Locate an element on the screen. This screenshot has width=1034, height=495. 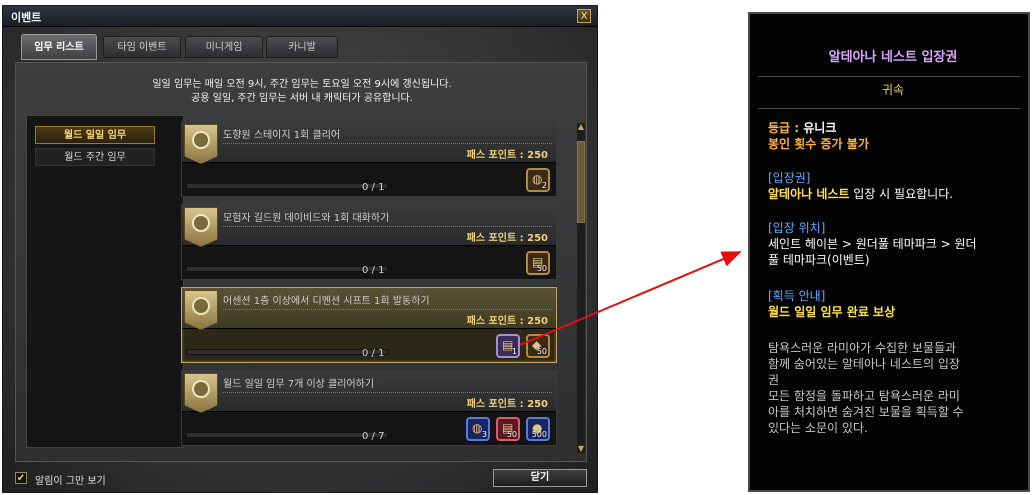
checkbox: ✔ is located at coordinates (21, 478).